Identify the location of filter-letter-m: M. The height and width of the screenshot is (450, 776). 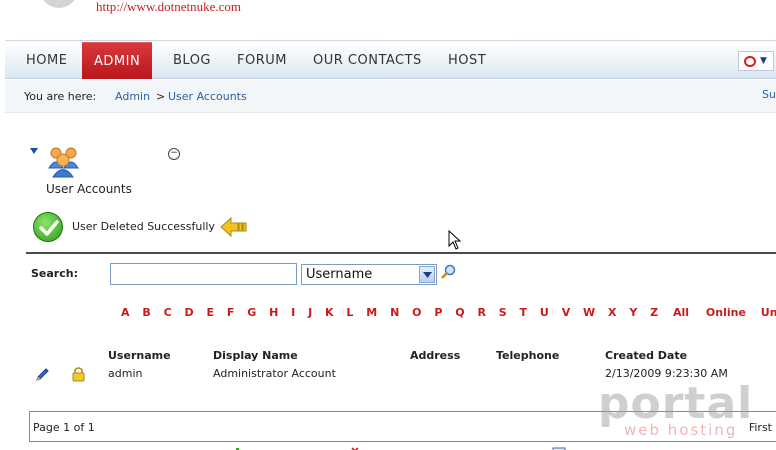
(371, 312).